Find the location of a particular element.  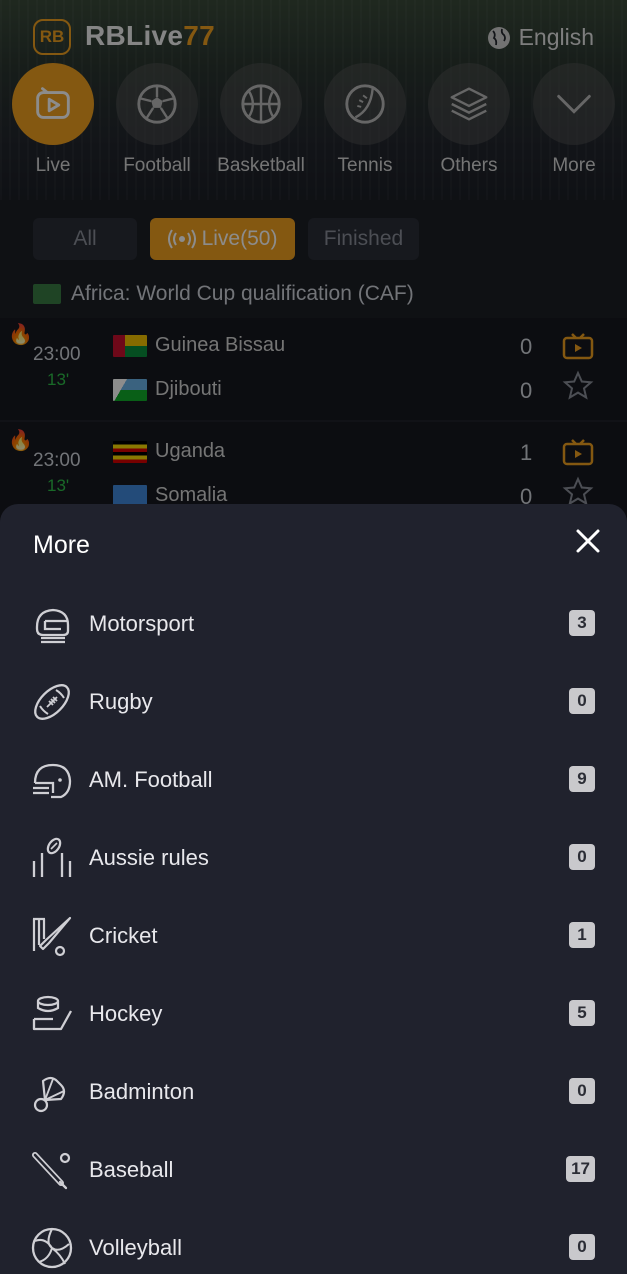

sport-name: Volleyball is located at coordinates (135, 1247).